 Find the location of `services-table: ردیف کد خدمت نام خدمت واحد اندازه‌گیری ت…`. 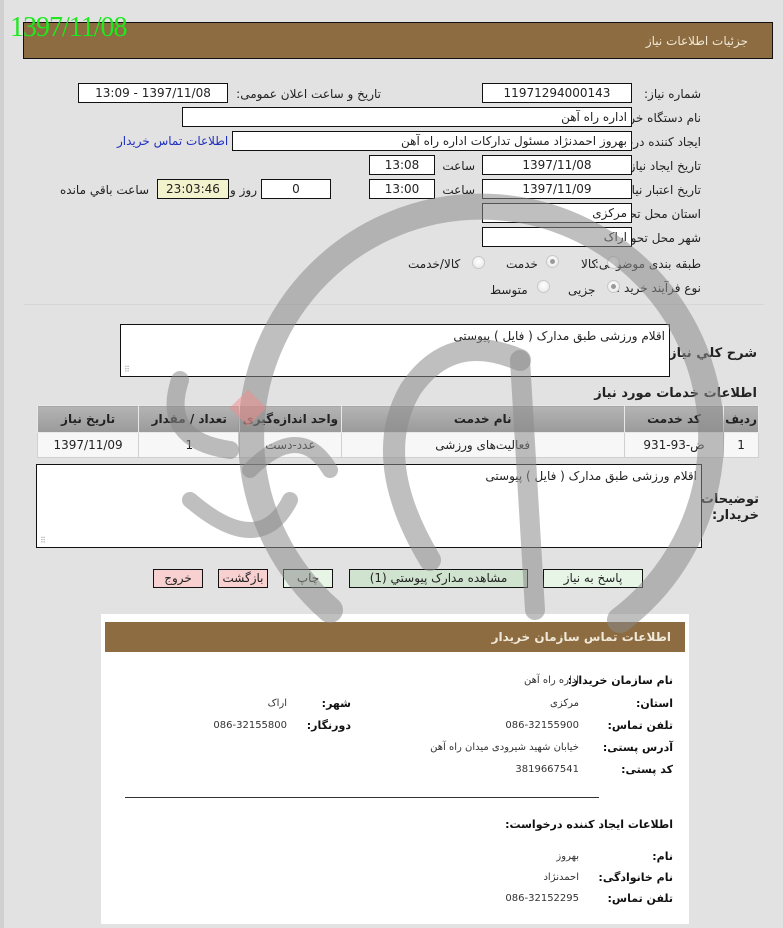

services-table: ردیف کد خدمت نام خدمت واحد اندازه‌گیری ت… is located at coordinates (397, 431).